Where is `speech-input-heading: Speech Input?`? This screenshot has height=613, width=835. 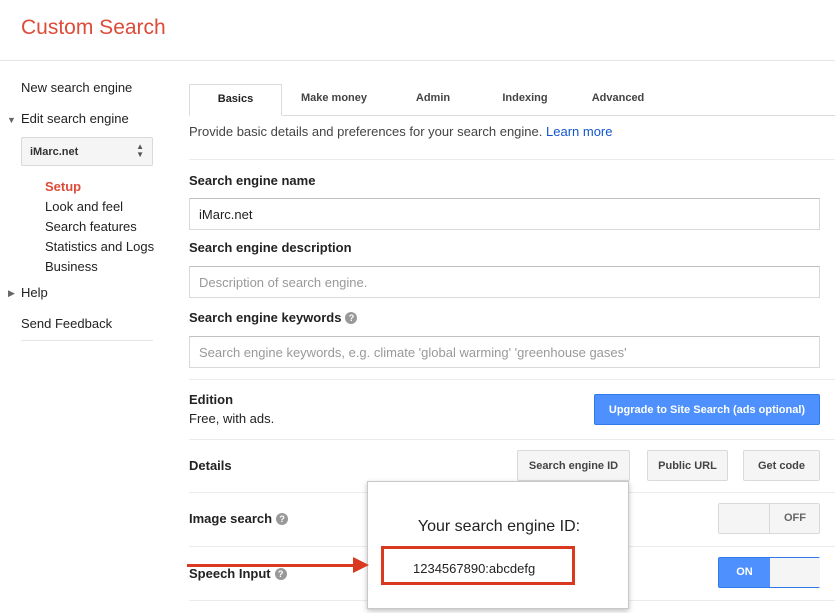
speech-input-heading: Speech Input? is located at coordinates (238, 573).